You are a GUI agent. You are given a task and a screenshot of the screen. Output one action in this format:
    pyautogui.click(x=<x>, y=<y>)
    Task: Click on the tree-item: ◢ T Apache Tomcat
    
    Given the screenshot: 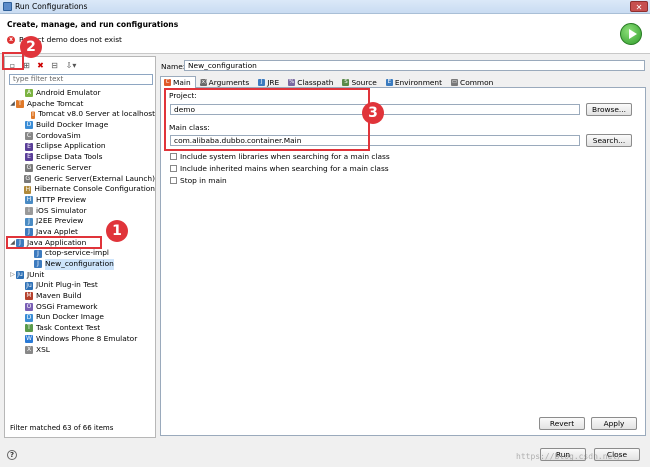 What is the action you would take?
    pyautogui.click(x=80, y=104)
    